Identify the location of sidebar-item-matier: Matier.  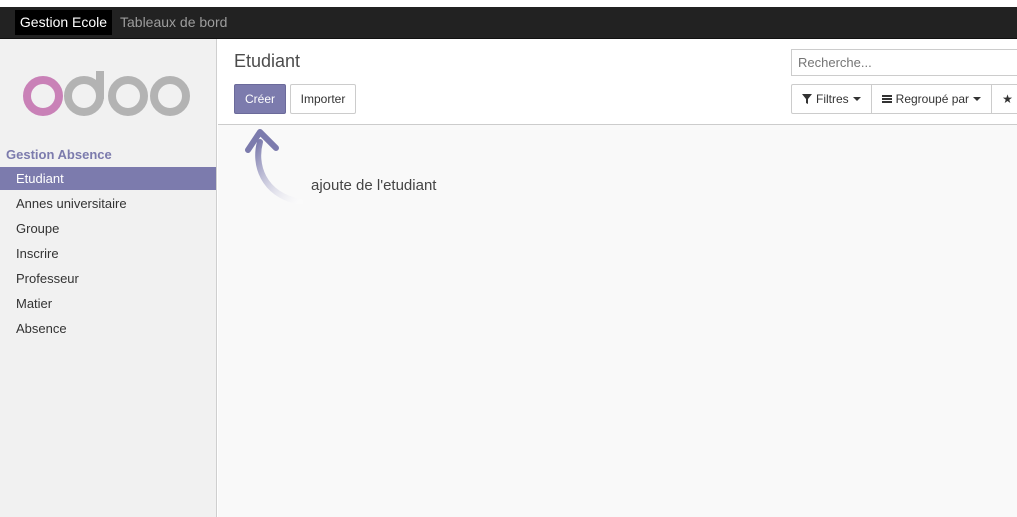
(108, 303).